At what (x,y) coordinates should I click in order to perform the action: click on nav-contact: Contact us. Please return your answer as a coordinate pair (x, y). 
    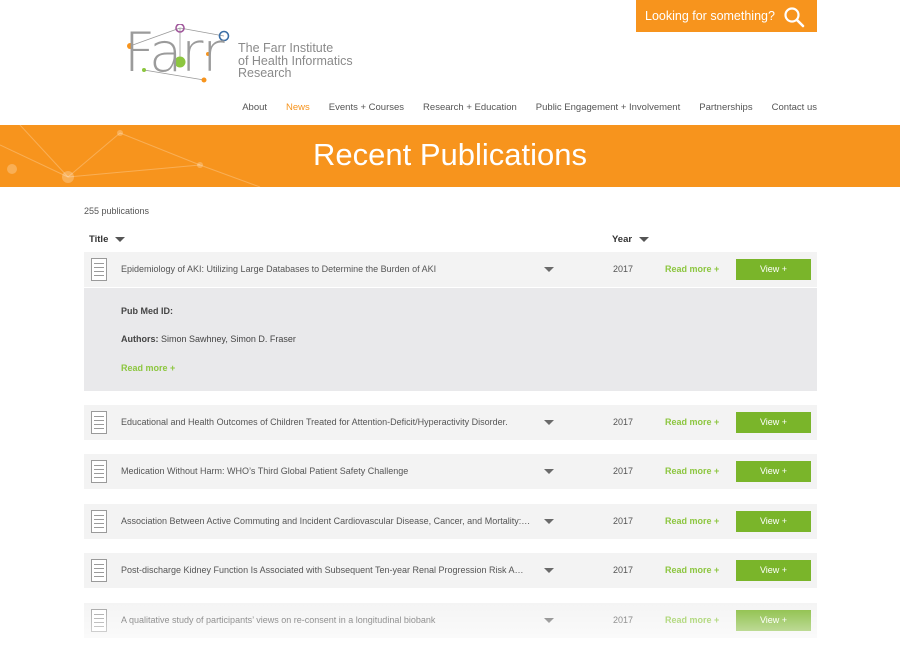
    Looking at the image, I should click on (794, 107).